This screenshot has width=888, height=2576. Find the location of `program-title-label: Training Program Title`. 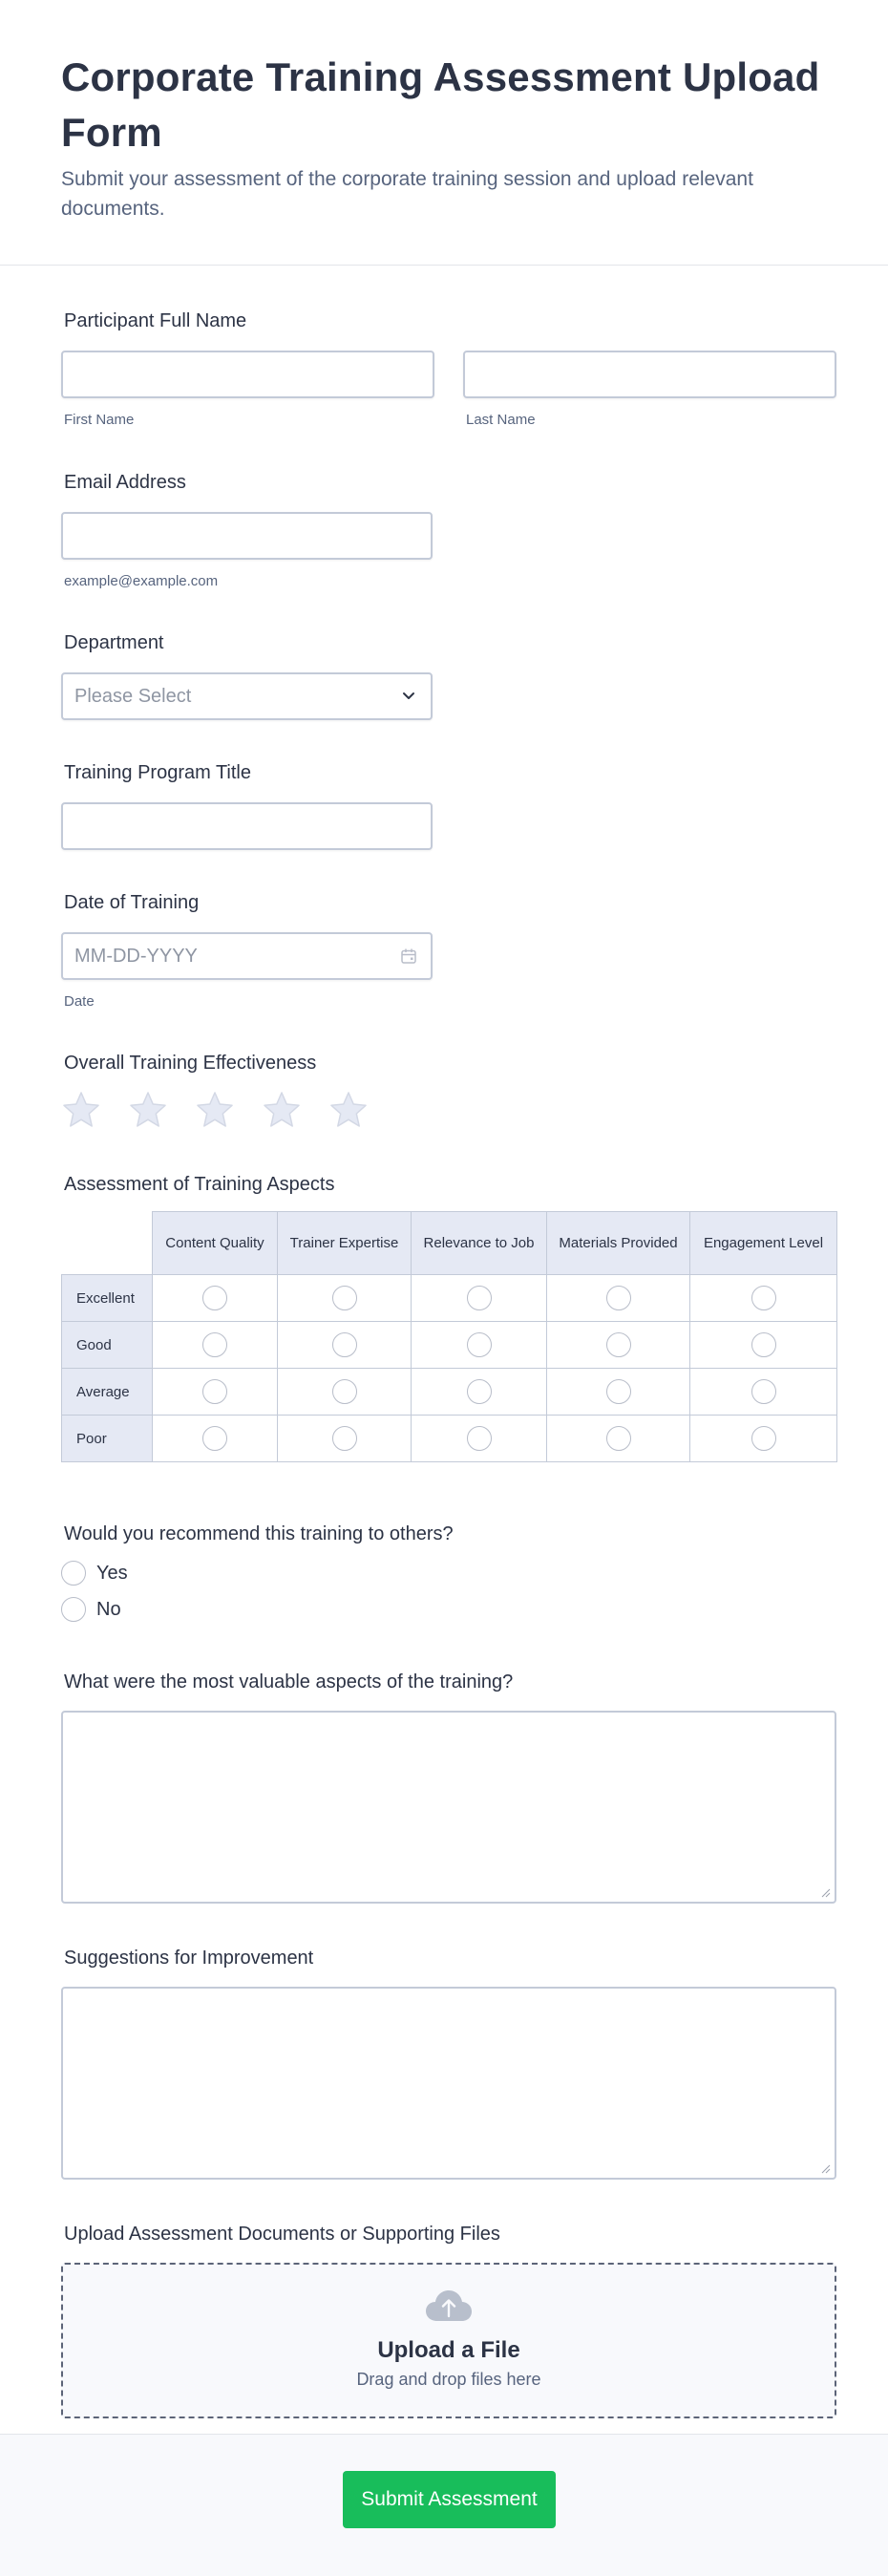

program-title-label: Training Program Title is located at coordinates (157, 772).